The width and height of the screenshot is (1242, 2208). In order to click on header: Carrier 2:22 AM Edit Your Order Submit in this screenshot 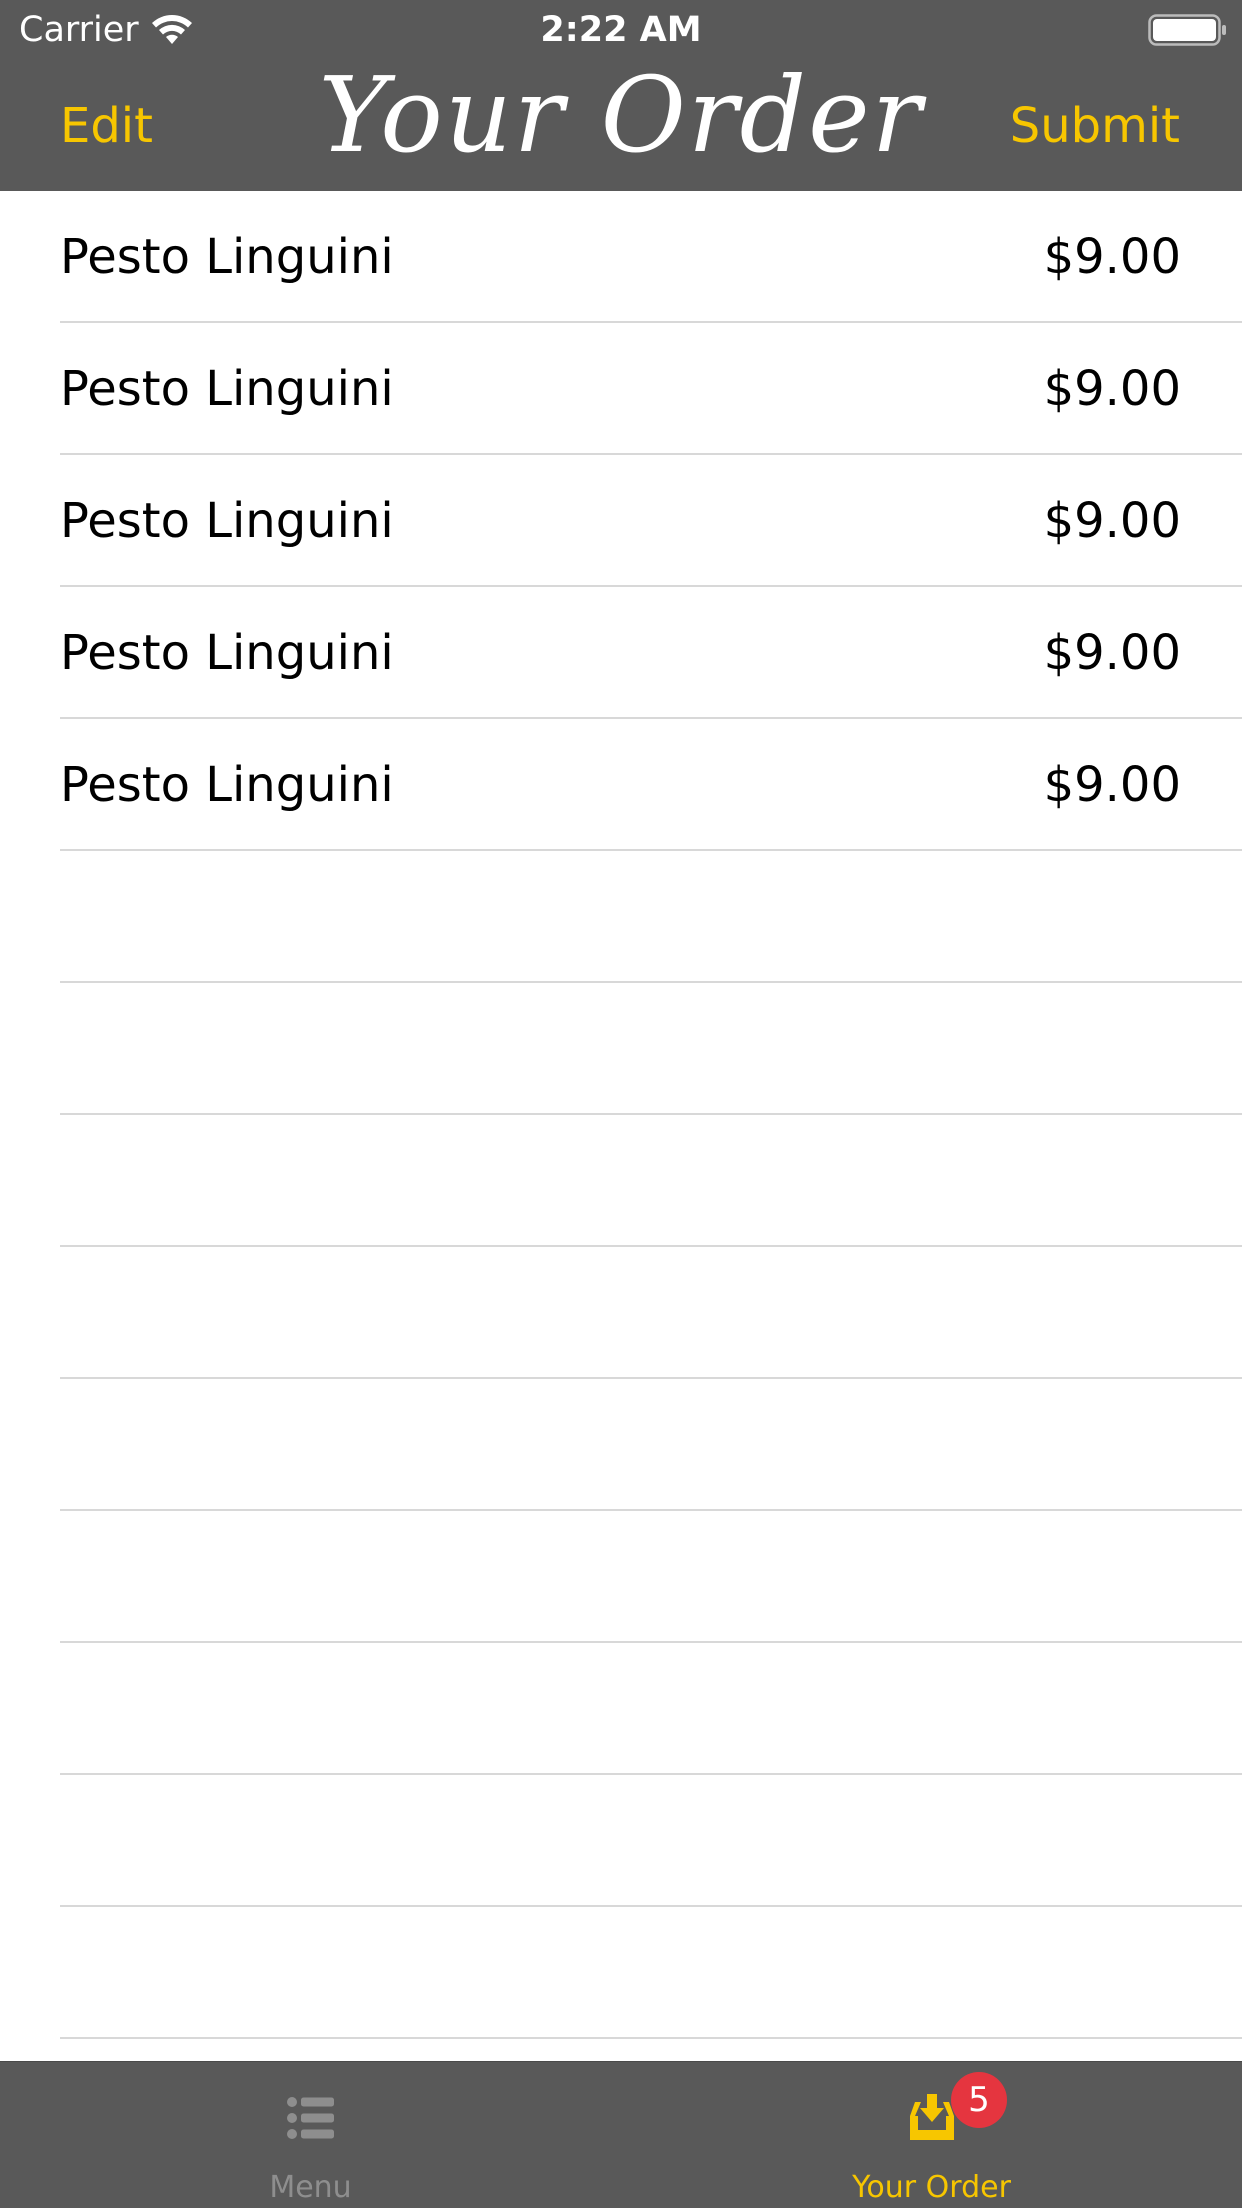, I will do `click(621, 95)`.